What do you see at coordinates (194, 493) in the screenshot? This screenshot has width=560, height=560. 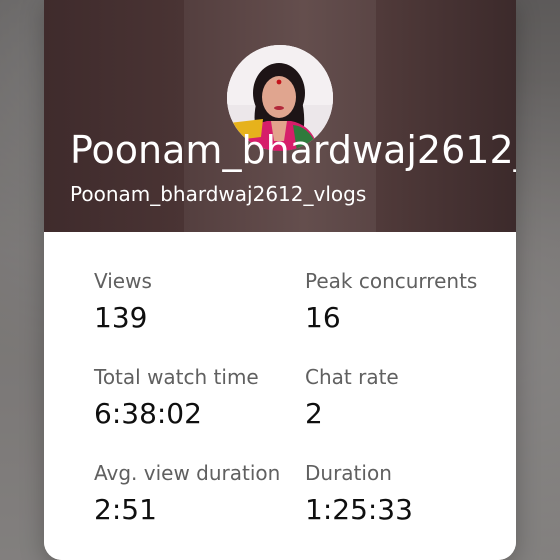 I see `stat-avg-view-duration: Avg. view duration 2:51` at bounding box center [194, 493].